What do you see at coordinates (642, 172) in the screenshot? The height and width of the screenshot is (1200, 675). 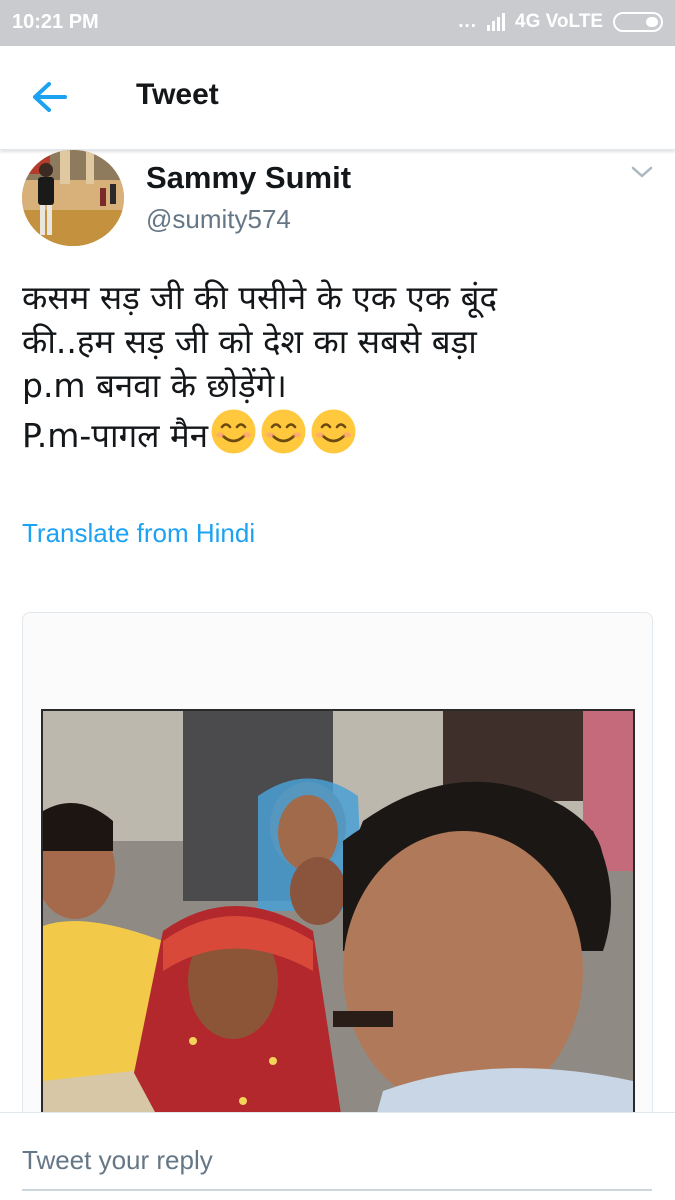 I see `chevron-down-icon` at bounding box center [642, 172].